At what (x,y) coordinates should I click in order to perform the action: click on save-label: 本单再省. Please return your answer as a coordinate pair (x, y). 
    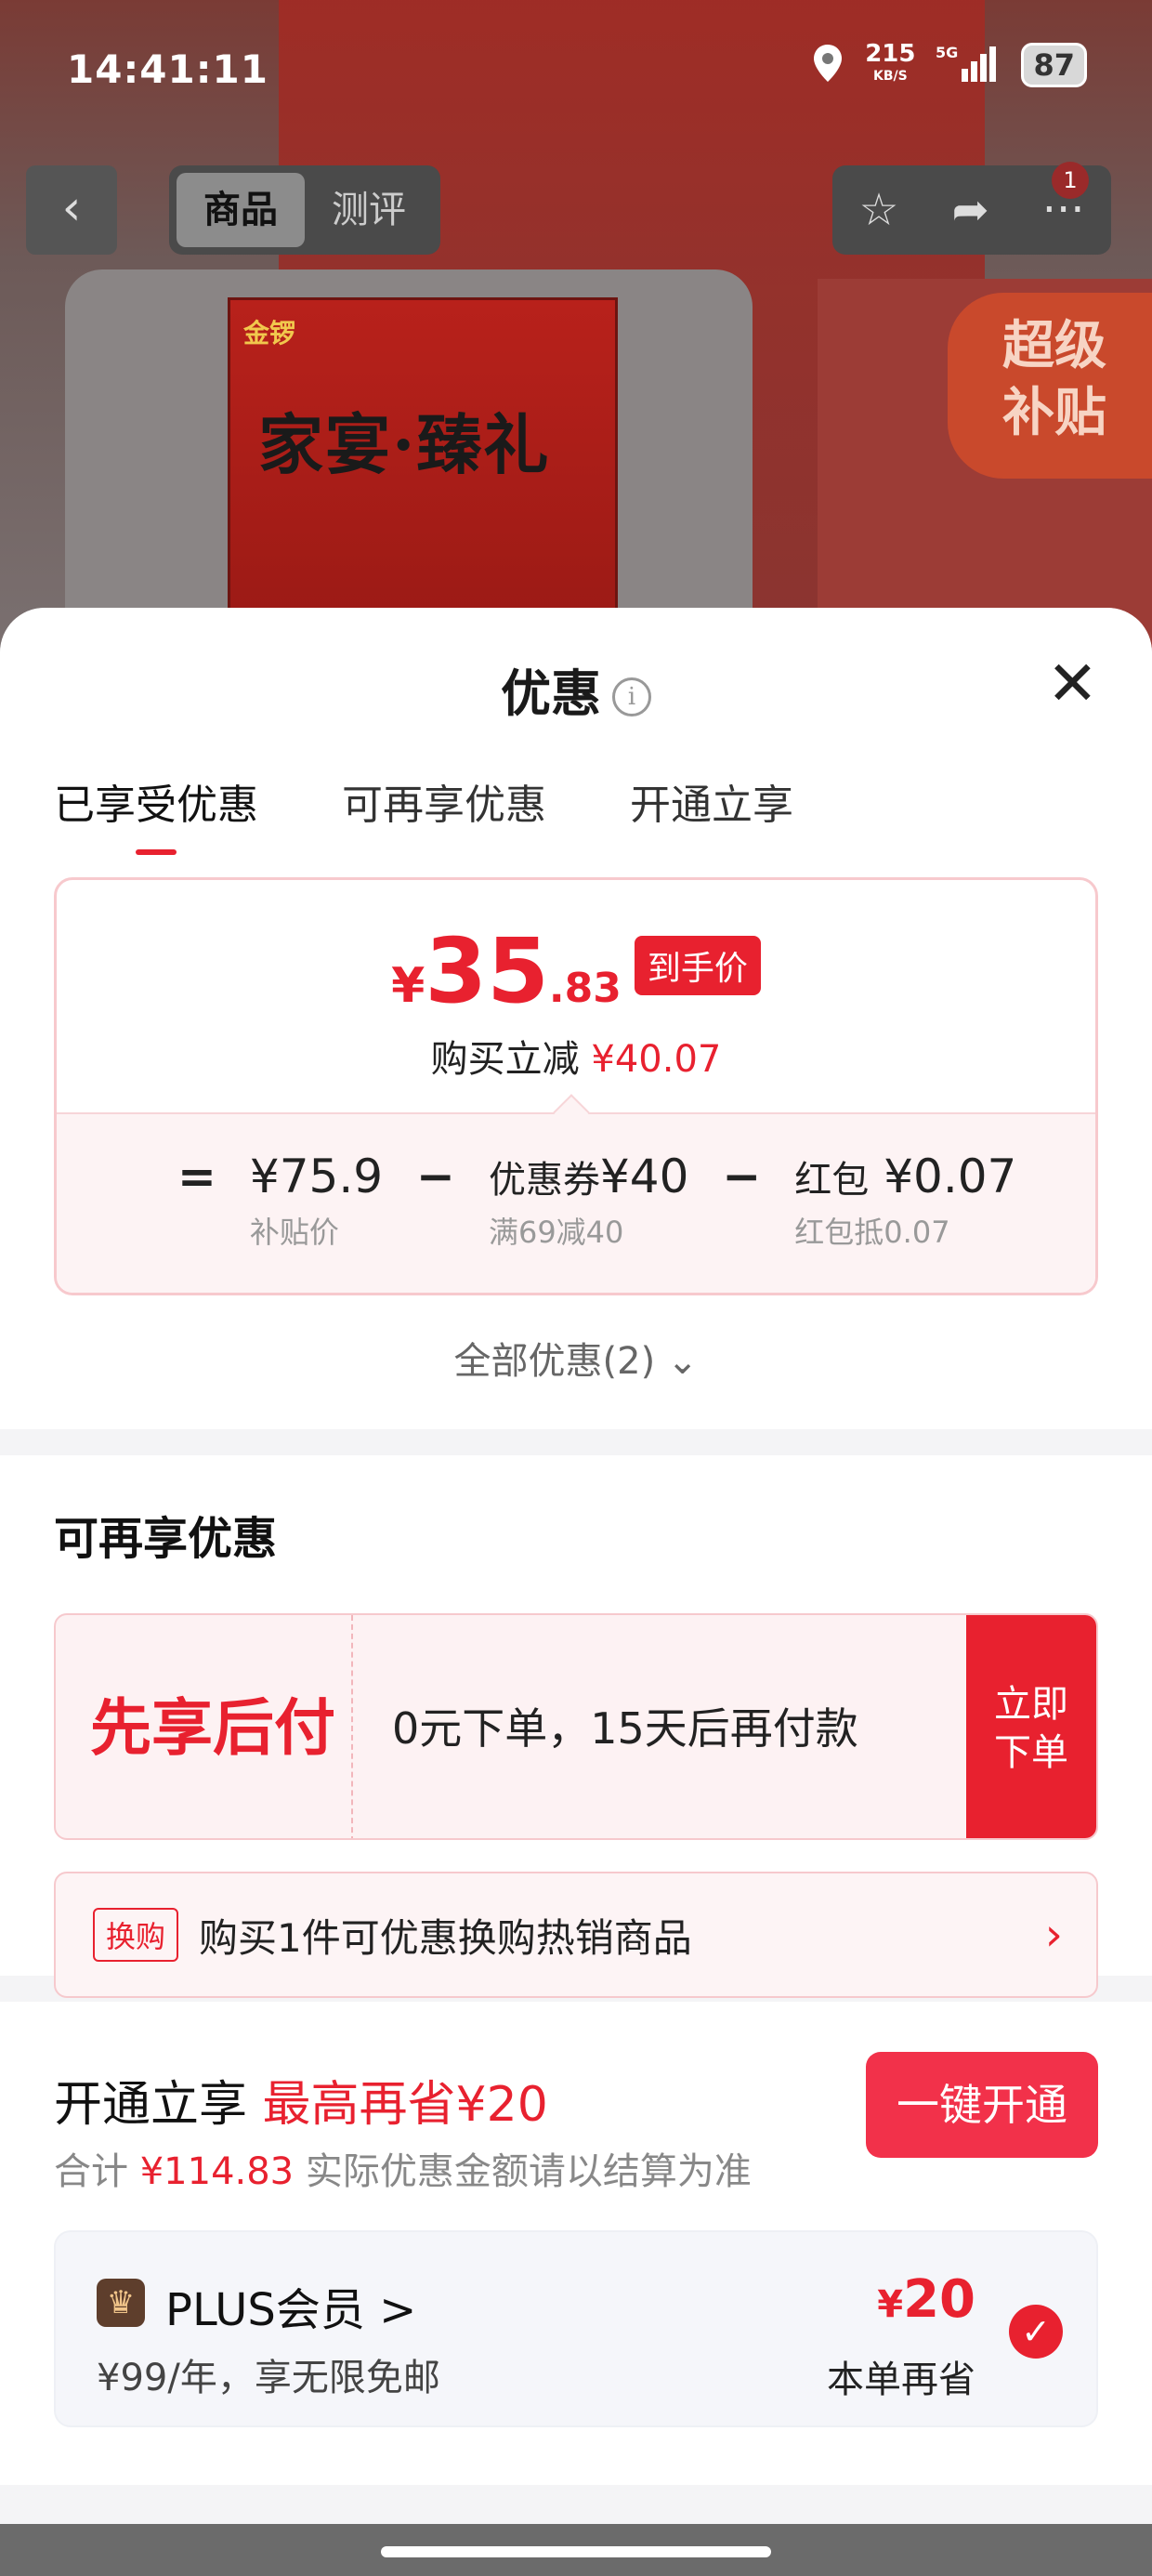
    Looking at the image, I should click on (901, 2380).